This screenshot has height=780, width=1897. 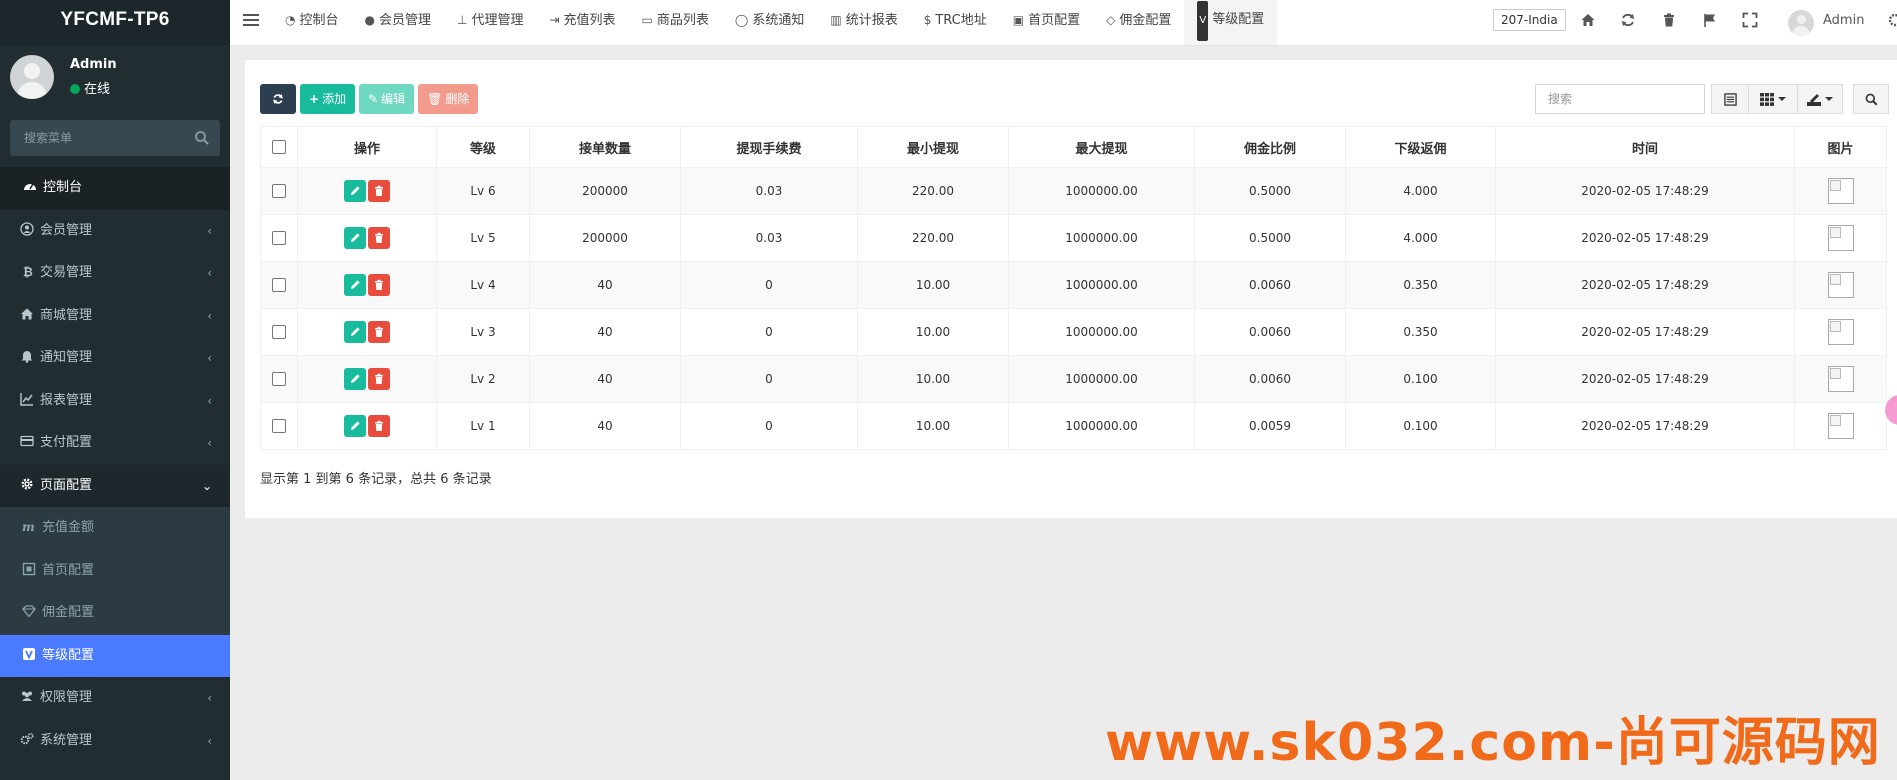 I want to click on toggle-view-button, so click(x=1730, y=99).